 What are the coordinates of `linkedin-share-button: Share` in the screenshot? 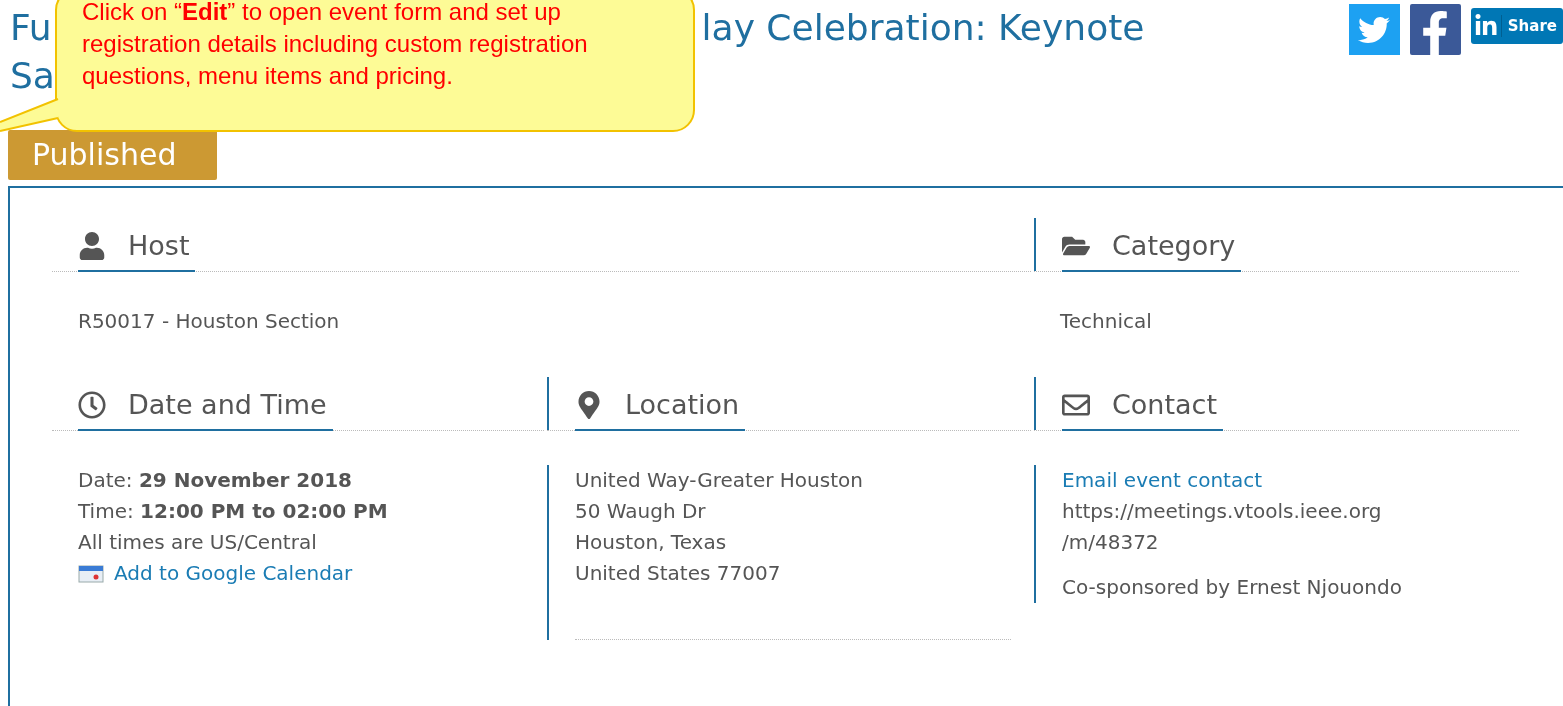 It's located at (1516, 26).